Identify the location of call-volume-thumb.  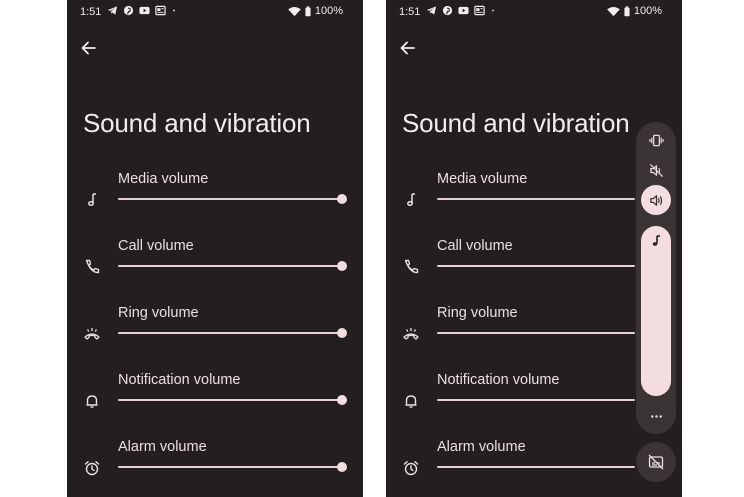
(342, 266).